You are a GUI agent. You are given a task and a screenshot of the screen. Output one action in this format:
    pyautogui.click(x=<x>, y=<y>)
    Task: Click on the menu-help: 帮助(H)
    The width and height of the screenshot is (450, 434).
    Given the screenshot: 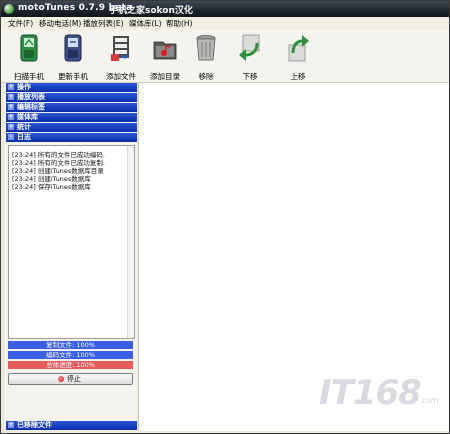 What is the action you would take?
    pyautogui.click(x=179, y=23)
    